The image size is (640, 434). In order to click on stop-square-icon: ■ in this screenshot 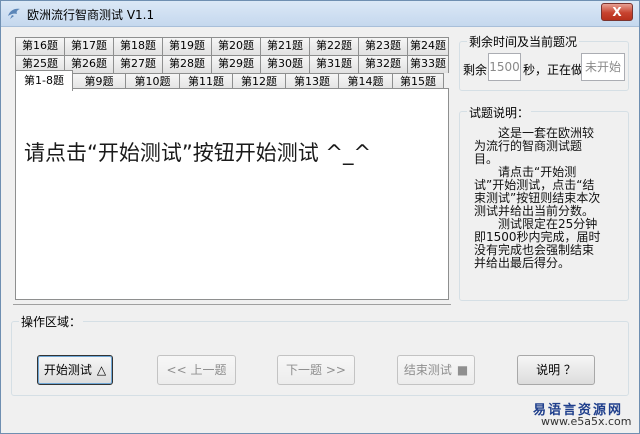, I will do `click(462, 370)`.